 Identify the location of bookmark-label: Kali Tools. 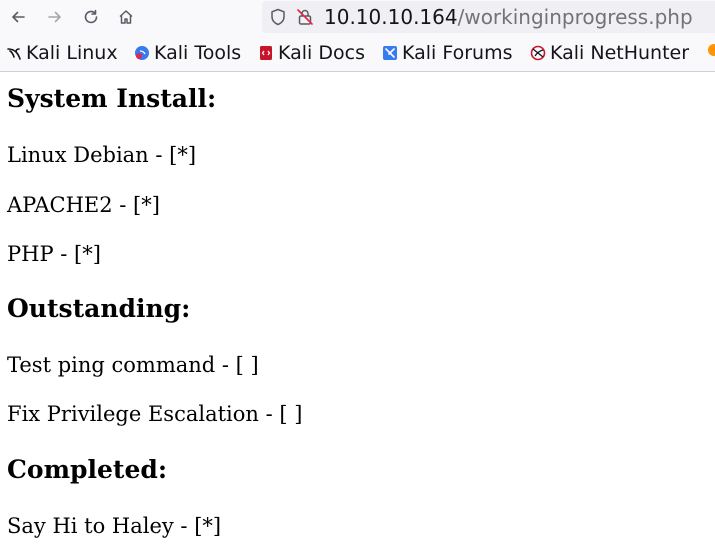
(198, 53).